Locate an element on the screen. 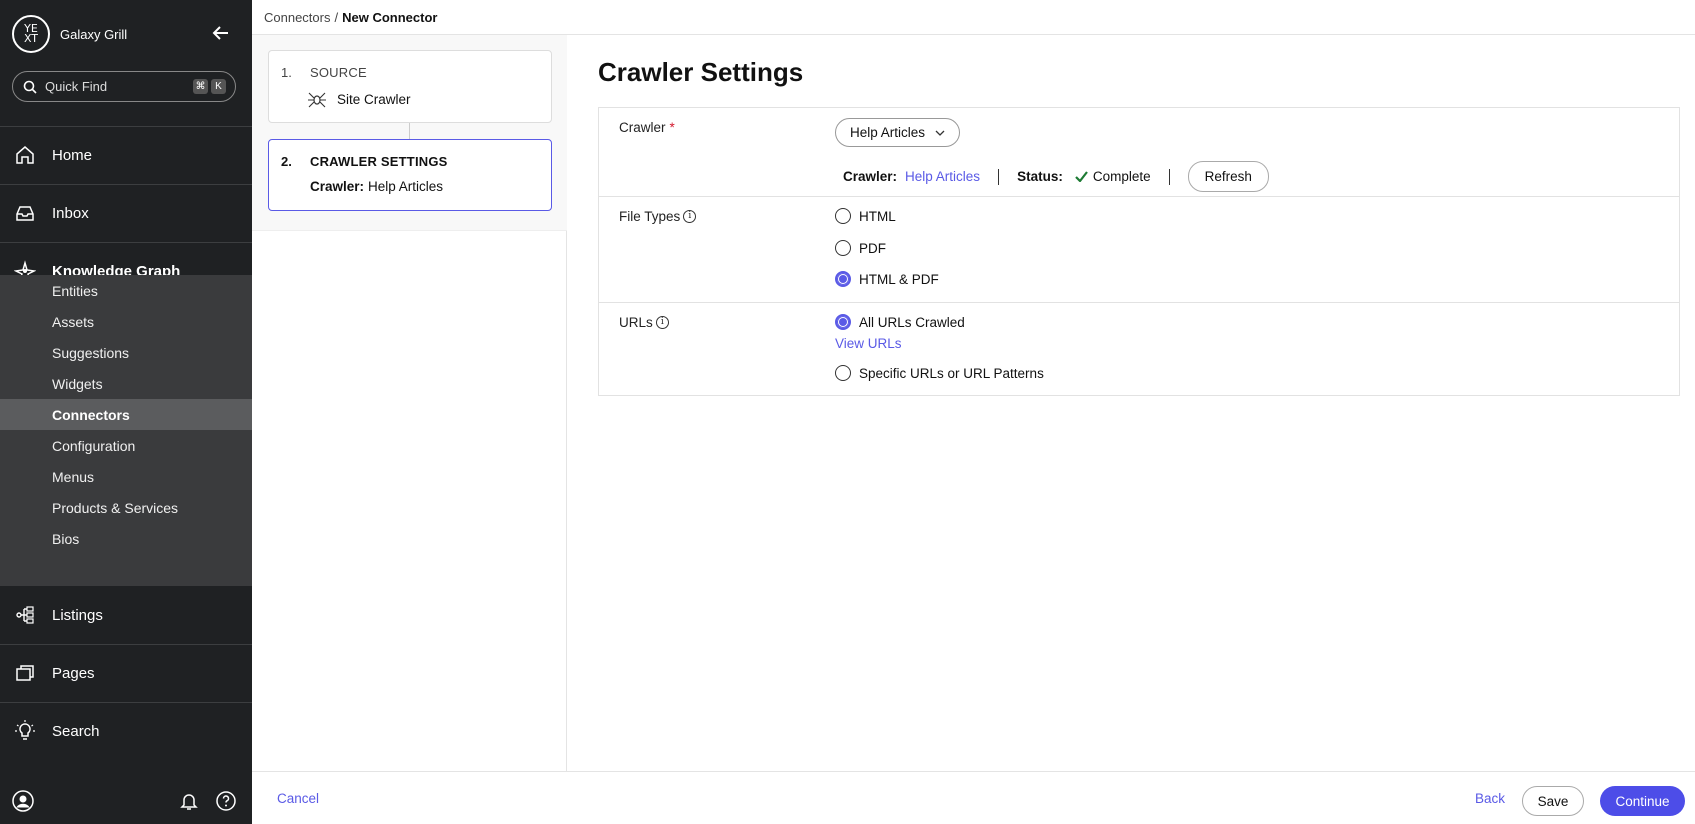 This screenshot has height=824, width=1695. view-urls-link: View URLs is located at coordinates (868, 343).